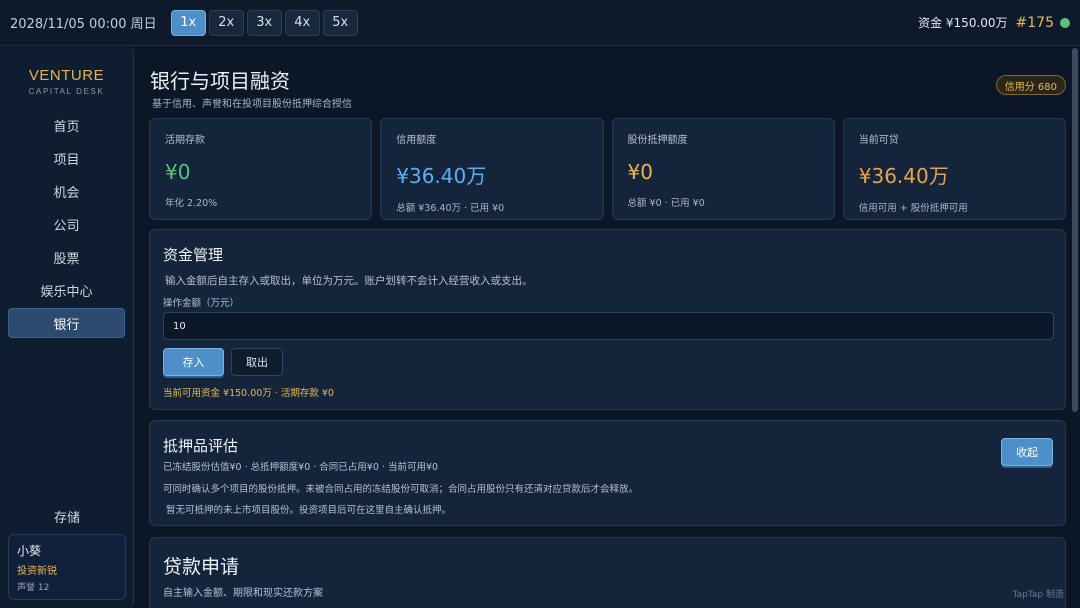 This screenshot has width=1080, height=608. Describe the element at coordinates (666, 203) in the screenshot. I see `stat-note: 总额 ¥0 · 已用 ¥0` at that location.